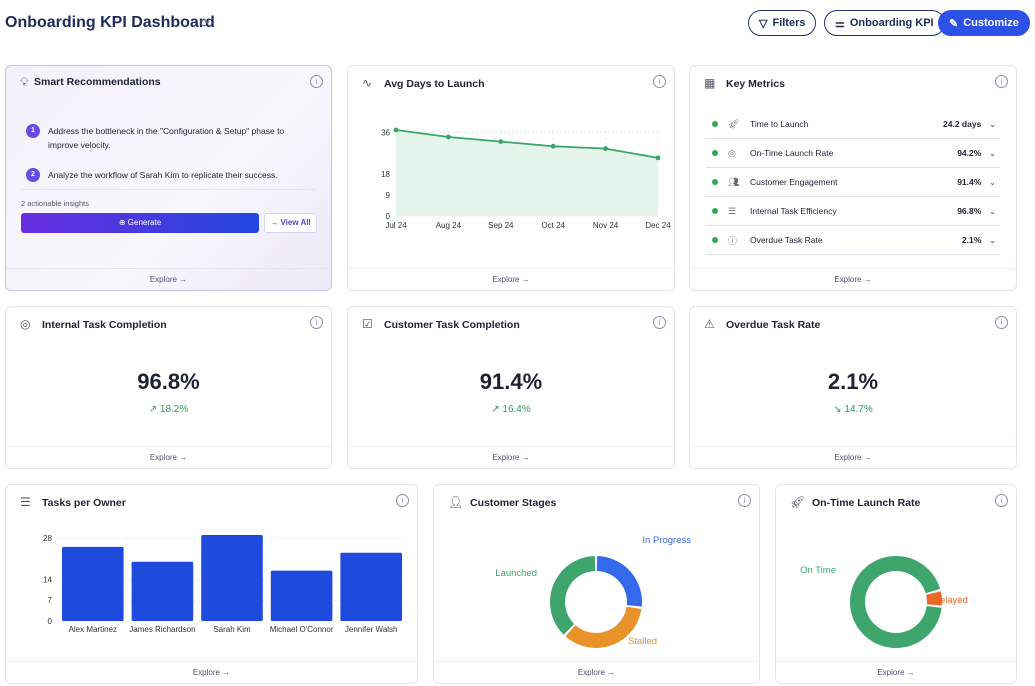  Describe the element at coordinates (511, 409) in the screenshot. I see `kpi-trend: ↗ 16.4%` at that location.